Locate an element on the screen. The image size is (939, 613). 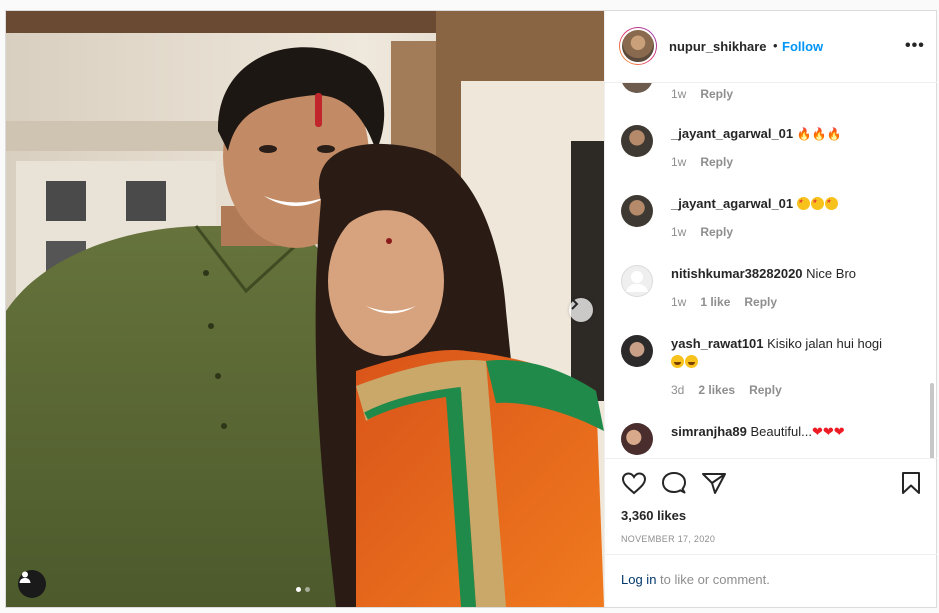
comment-meta: 1w 1 like Reply is located at coordinates (724, 302).